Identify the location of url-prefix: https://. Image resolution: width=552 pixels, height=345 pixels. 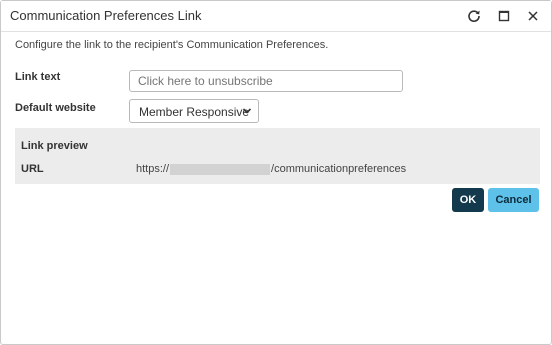
(153, 169).